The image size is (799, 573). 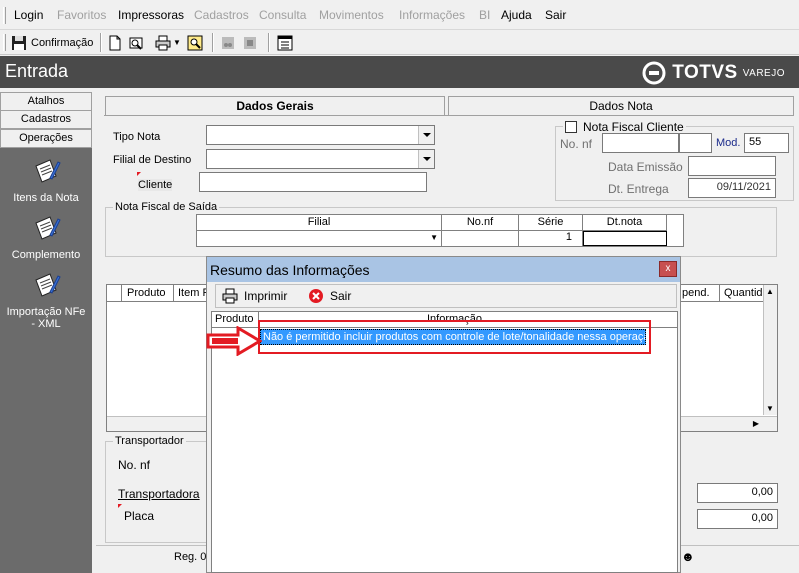 I want to click on total-value-1: 0,00, so click(x=737, y=493).